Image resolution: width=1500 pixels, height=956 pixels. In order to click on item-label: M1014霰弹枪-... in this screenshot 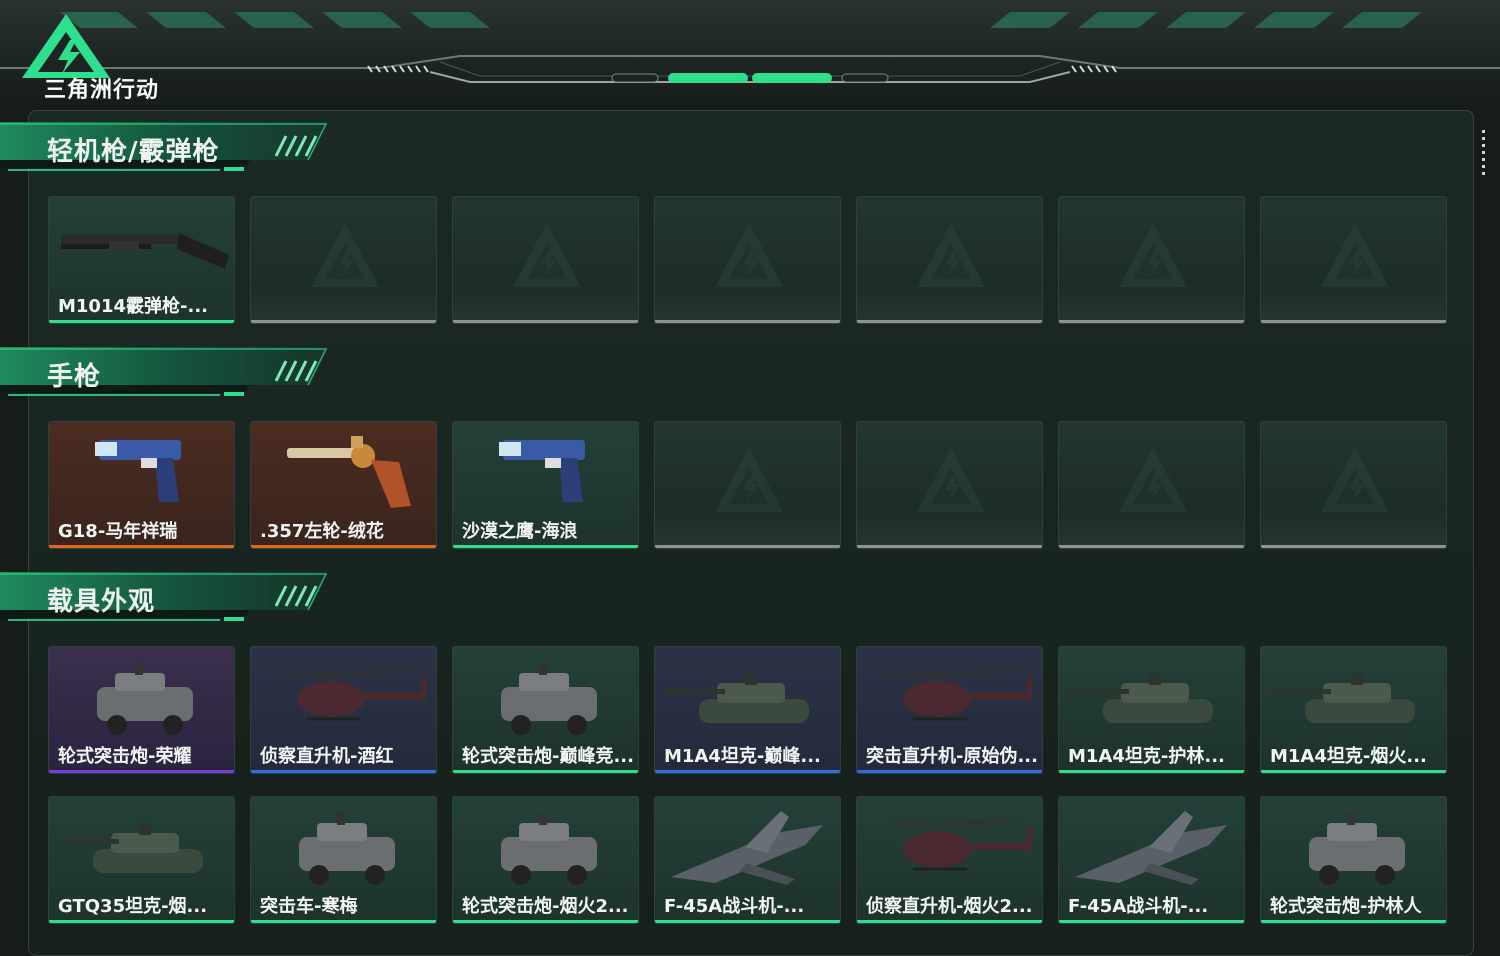, I will do `click(133, 306)`.